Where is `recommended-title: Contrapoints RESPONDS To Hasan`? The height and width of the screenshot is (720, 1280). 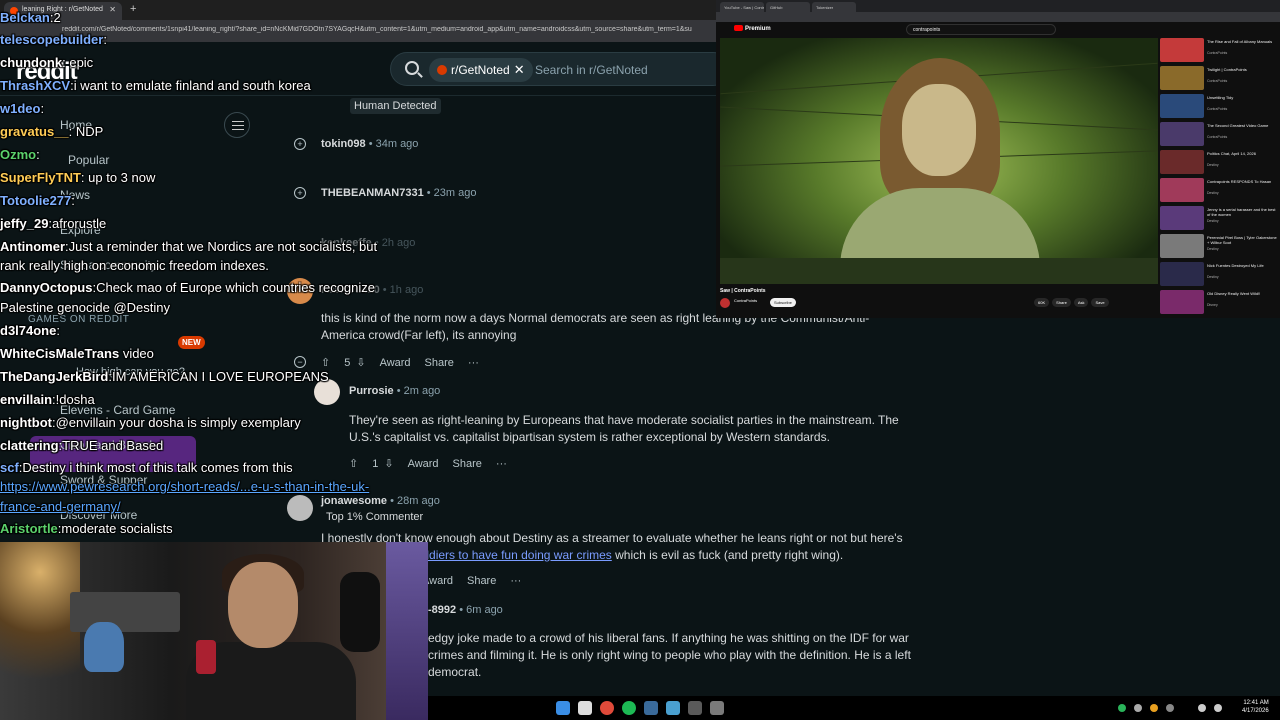 recommended-title: Contrapoints RESPONDS To Hasan is located at coordinates (1242, 184).